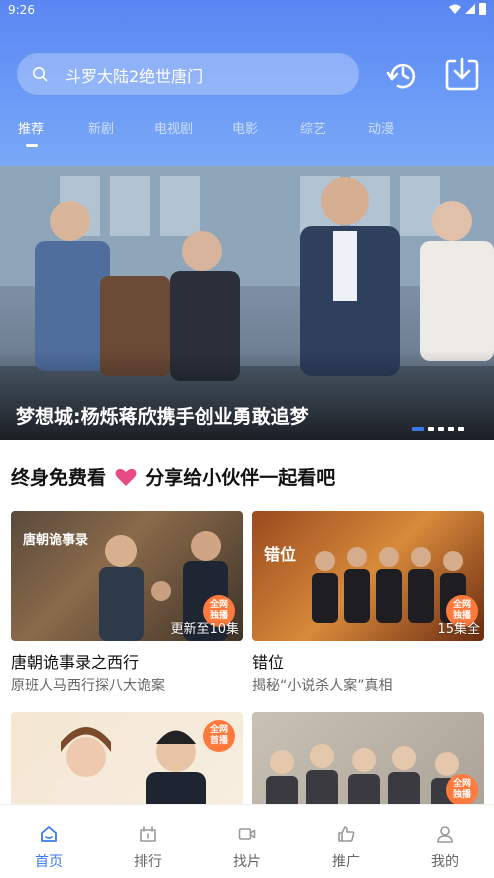 Image resolution: width=494 pixels, height=878 pixels. I want to click on video-poster: 唐朝诡事录 全网 独播 更新至10集, so click(127, 576).